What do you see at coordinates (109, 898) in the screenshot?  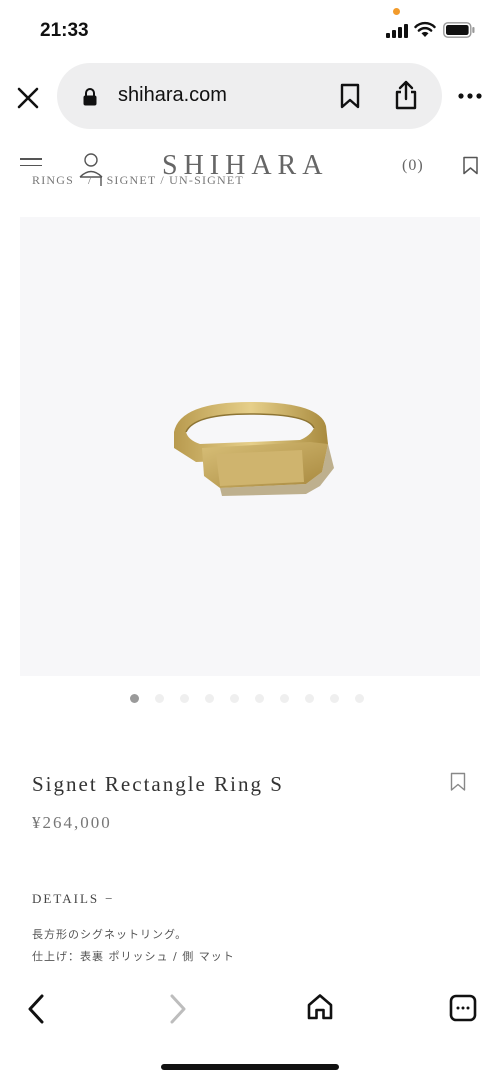 I see `collapse-icon: −` at bounding box center [109, 898].